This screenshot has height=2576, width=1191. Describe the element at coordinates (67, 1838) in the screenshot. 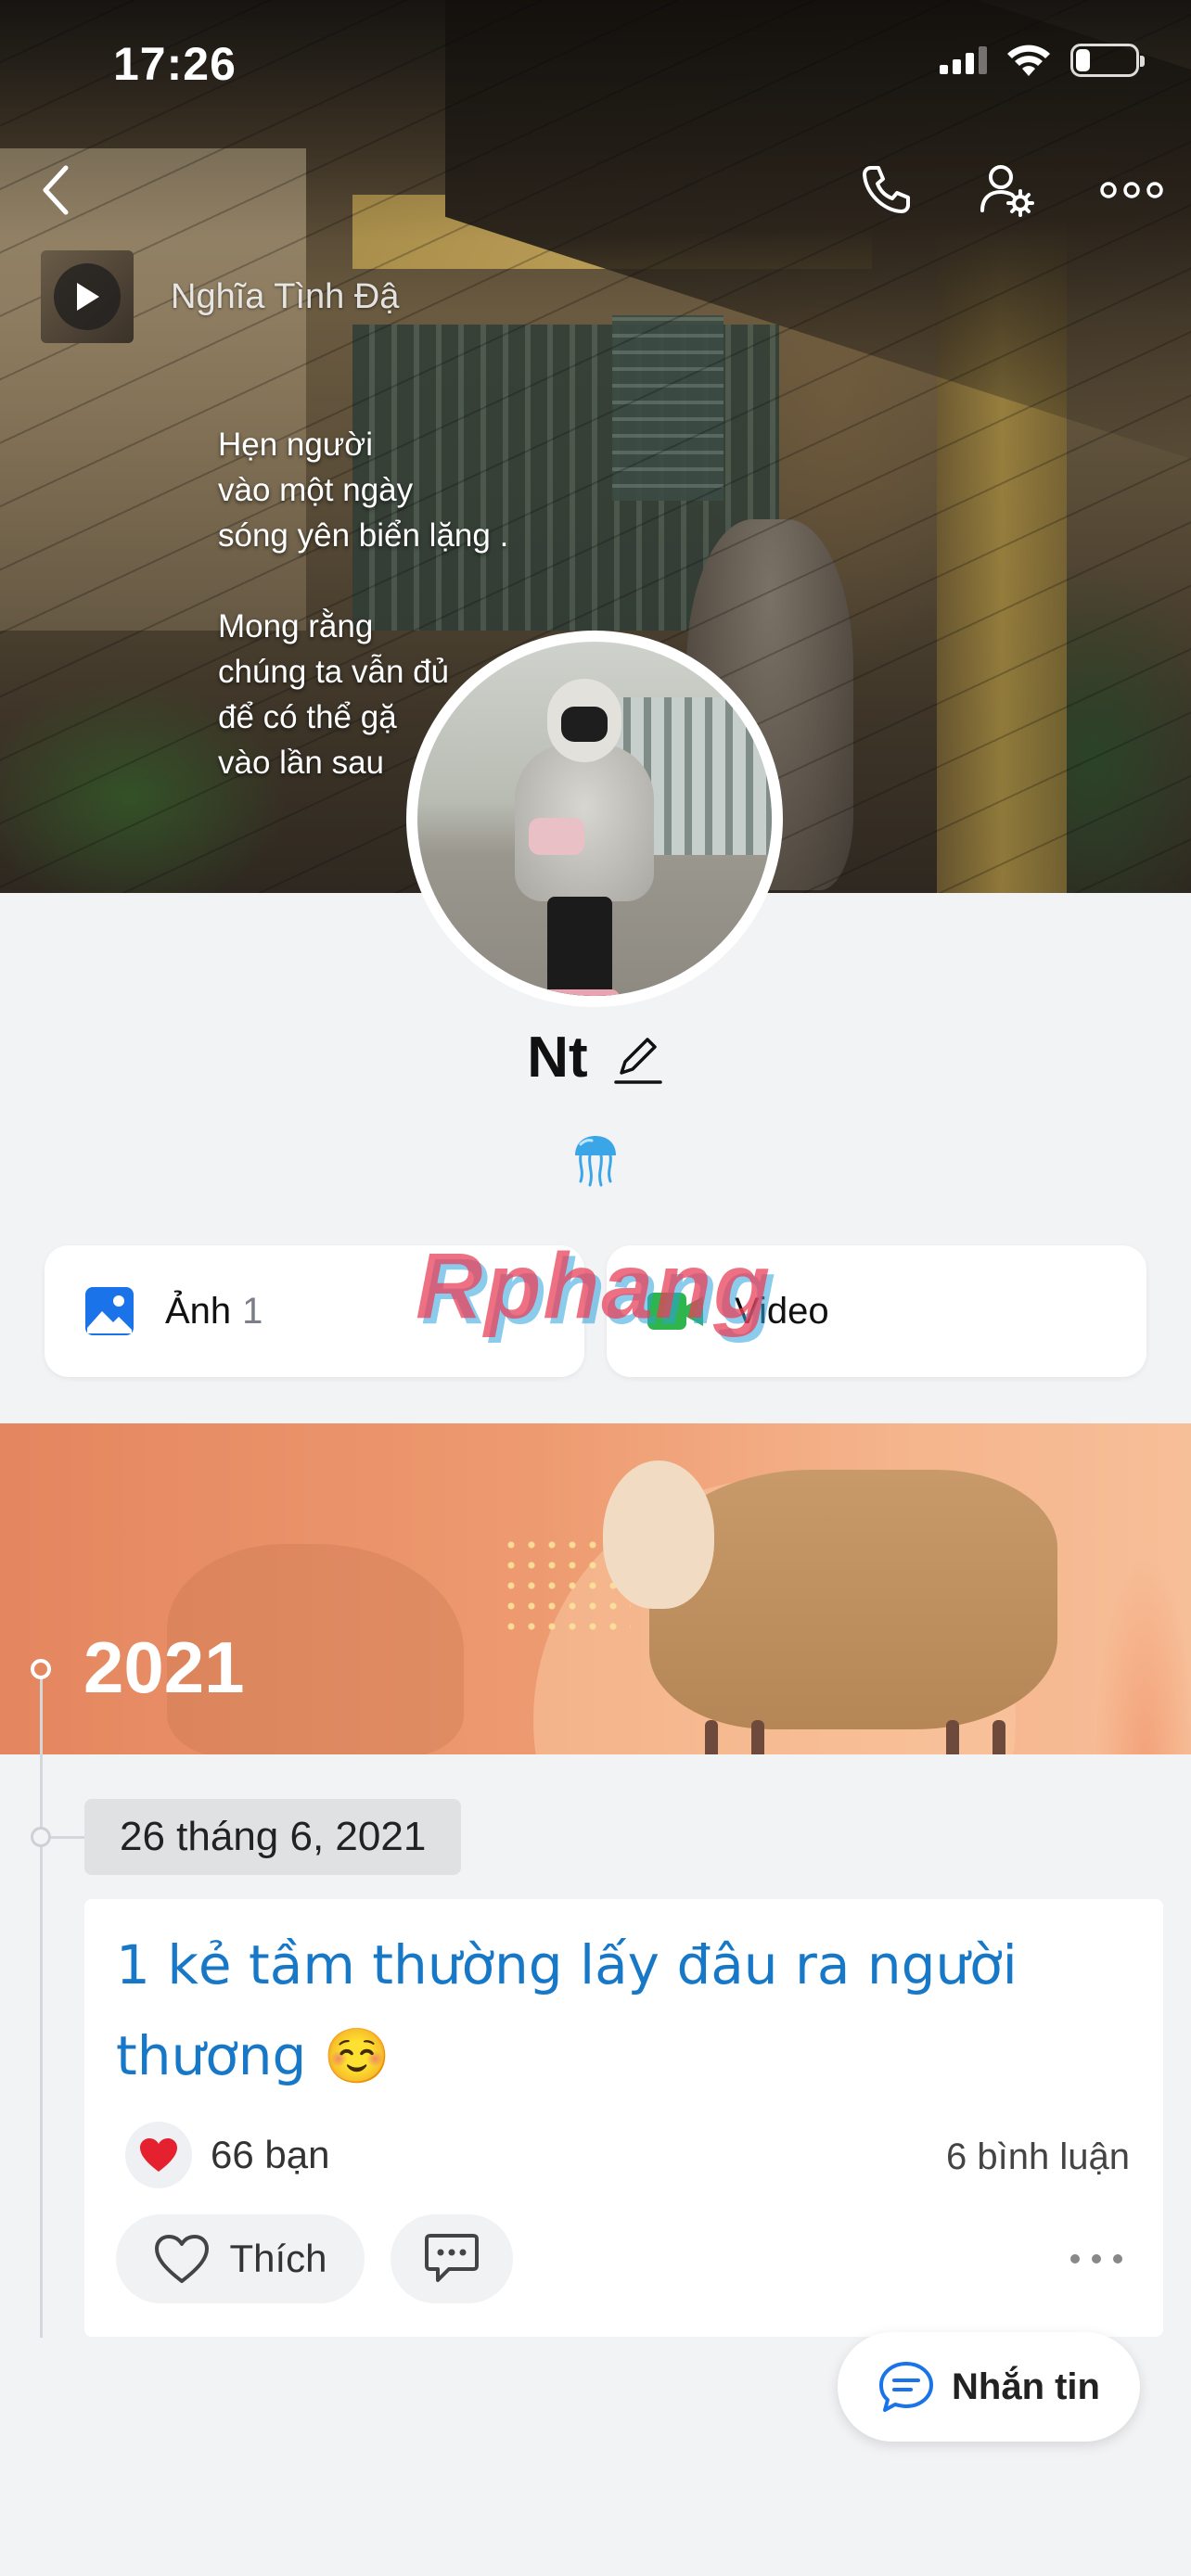

I see `timeline-branch` at that location.